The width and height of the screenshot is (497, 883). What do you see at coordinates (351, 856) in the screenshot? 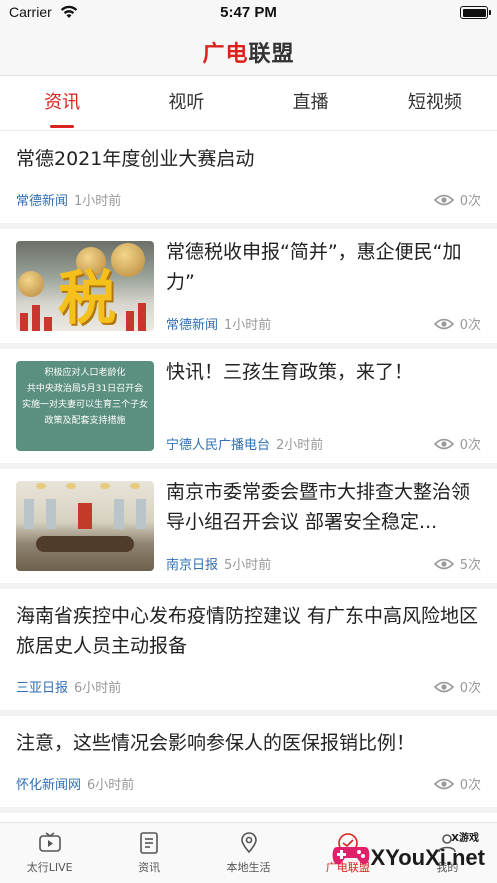
I see `gamepad-icon` at bounding box center [351, 856].